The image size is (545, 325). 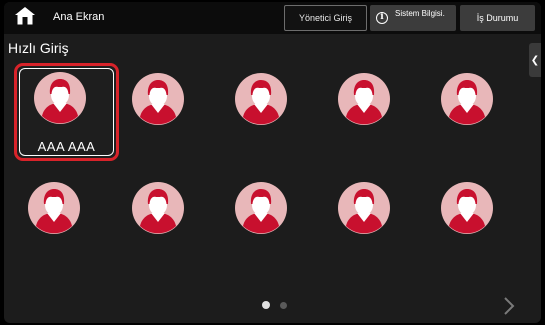 I want to click on user-tile-selected: AAA AAA, so click(x=66, y=112).